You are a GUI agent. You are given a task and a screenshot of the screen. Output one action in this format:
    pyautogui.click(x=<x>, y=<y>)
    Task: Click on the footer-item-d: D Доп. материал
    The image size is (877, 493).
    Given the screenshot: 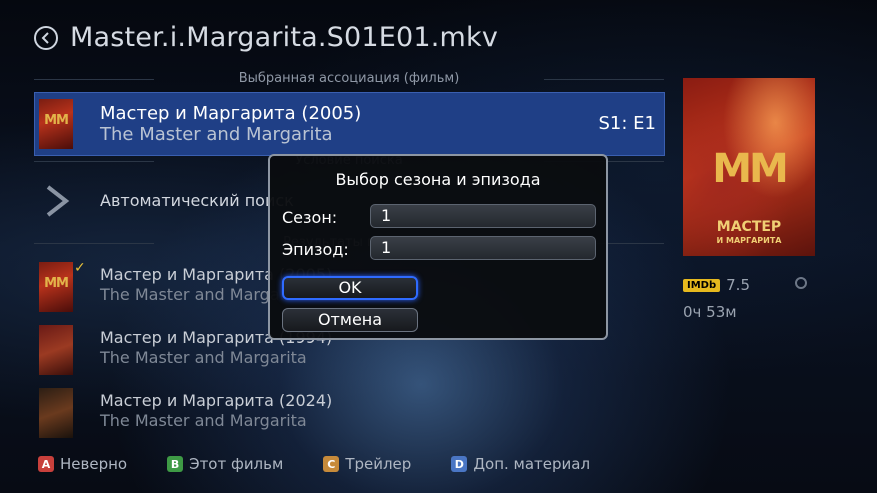 What is the action you would take?
    pyautogui.click(x=520, y=464)
    